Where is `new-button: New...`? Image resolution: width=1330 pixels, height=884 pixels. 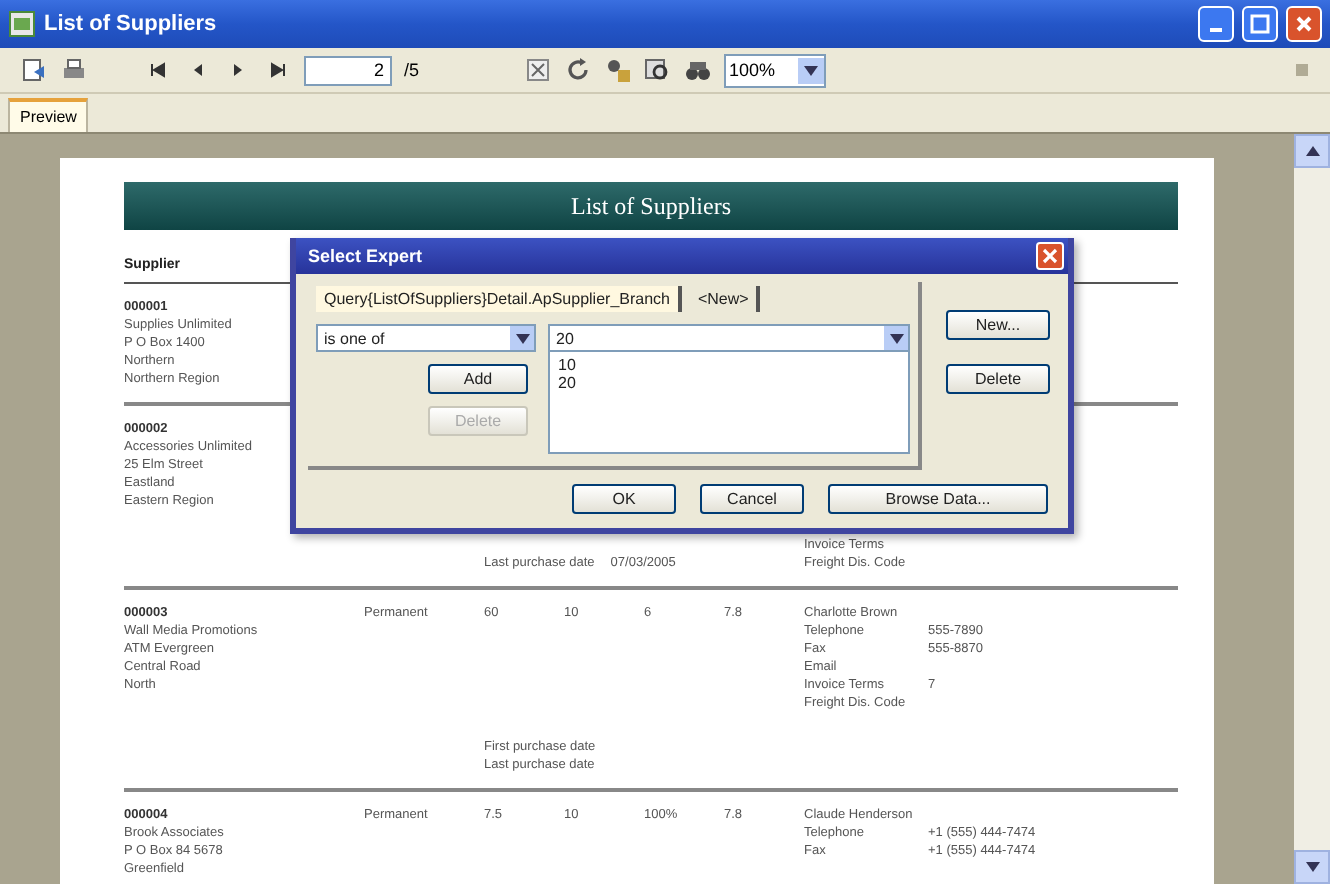 new-button: New... is located at coordinates (998, 325).